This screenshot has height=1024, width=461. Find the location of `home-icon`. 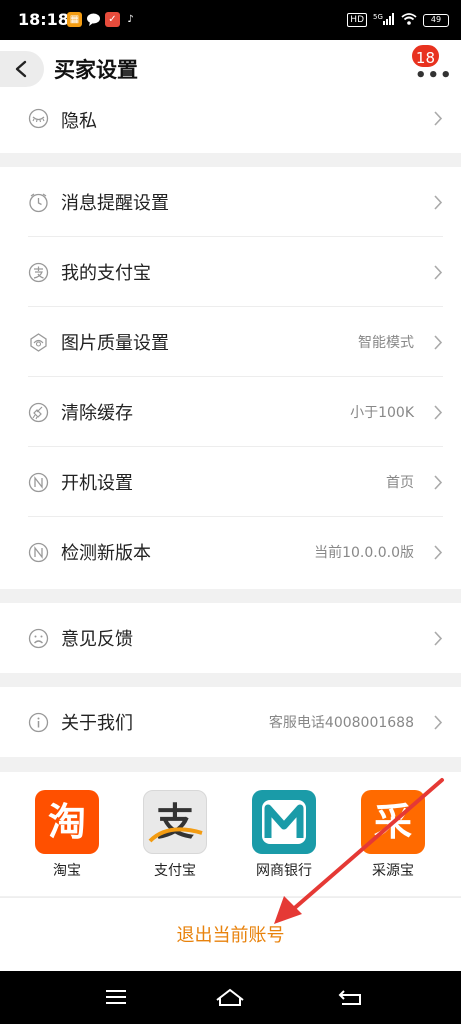

home-icon is located at coordinates (230, 997).